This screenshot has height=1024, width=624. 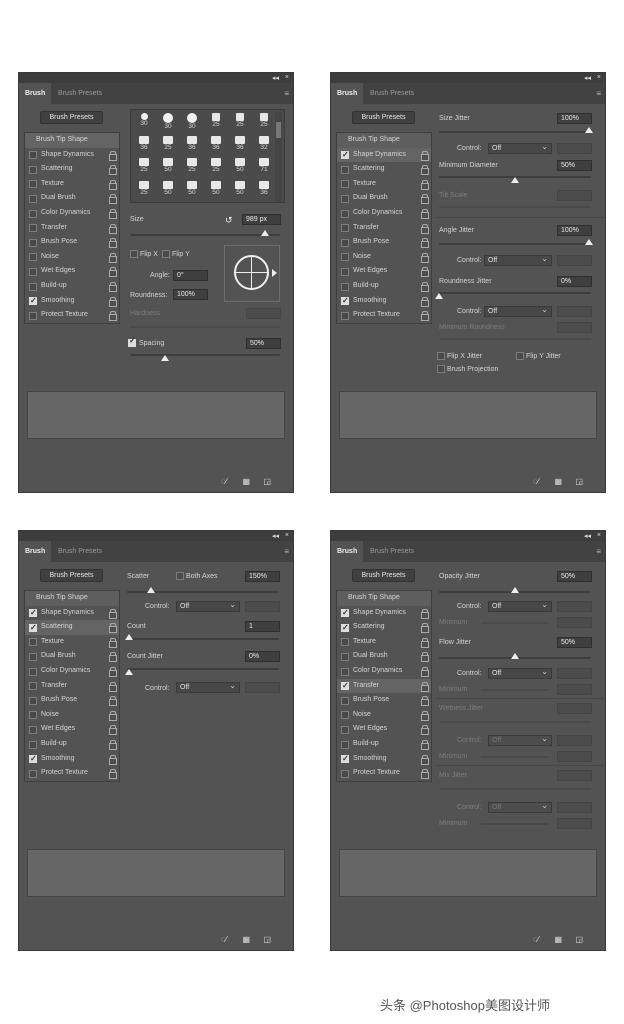 I want to click on flow-jitter-field: 50%, so click(x=574, y=642).